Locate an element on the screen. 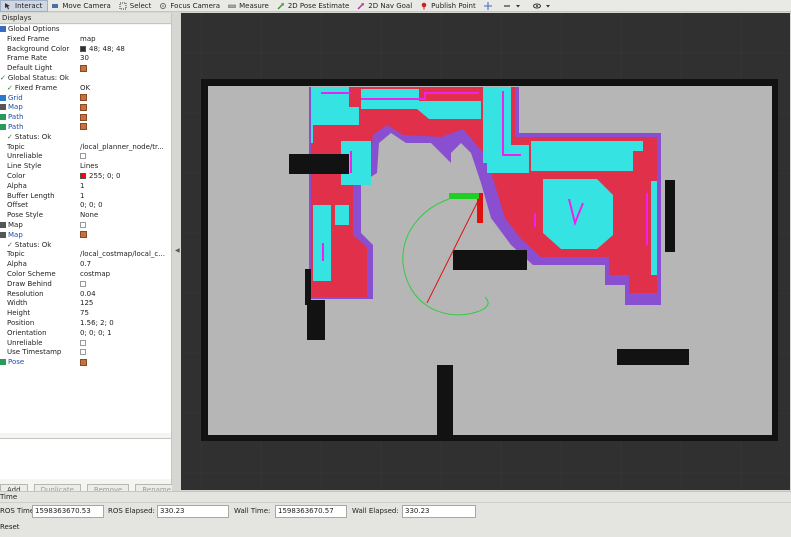 The height and width of the screenshot is (537, 791). display-row: Color Scheme costmap is located at coordinates (85, 275).